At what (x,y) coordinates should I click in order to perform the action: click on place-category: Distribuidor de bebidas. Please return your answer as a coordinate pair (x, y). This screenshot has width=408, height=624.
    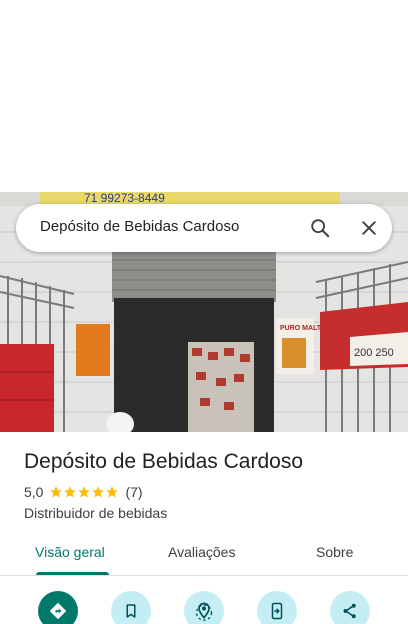
    Looking at the image, I should click on (95, 513).